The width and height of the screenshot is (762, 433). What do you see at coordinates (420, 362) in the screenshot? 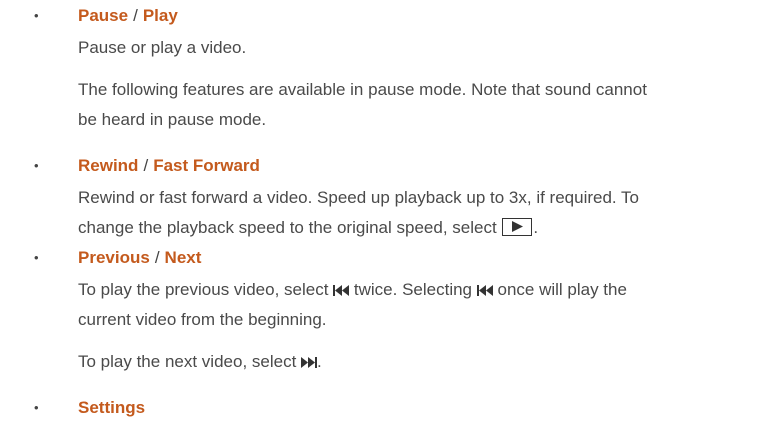
I see `paragraph-with-icon: To play the next video, select .` at bounding box center [420, 362].